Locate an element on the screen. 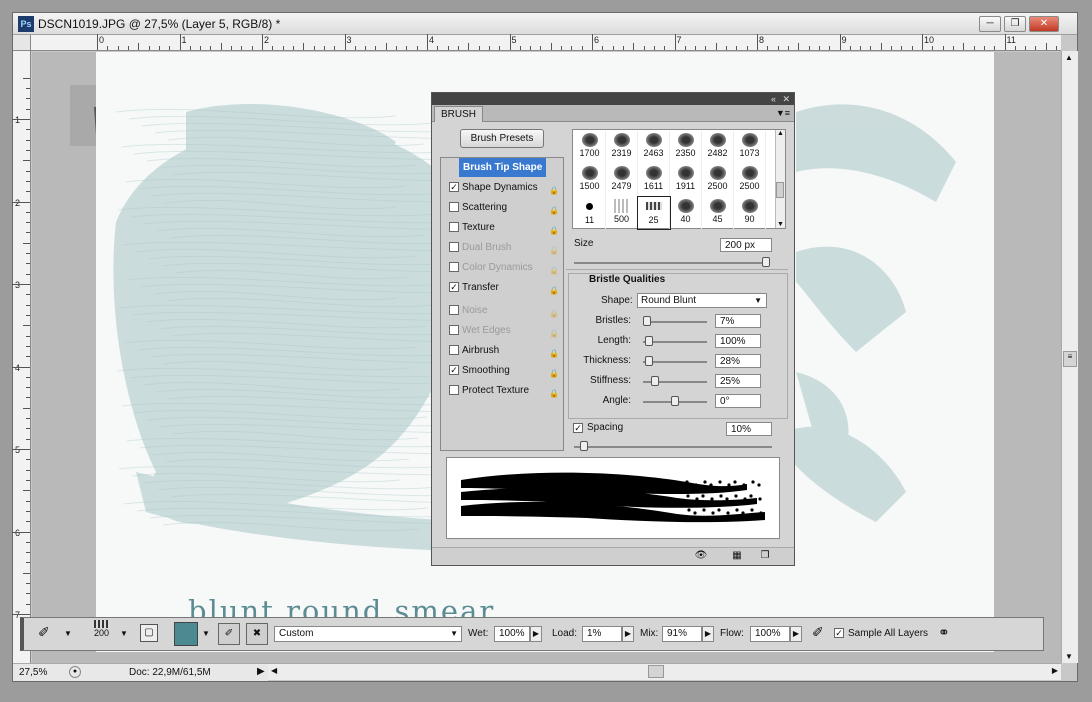 The width and height of the screenshot is (1092, 702). scroll-right-icon: ▶ is located at coordinates (1055, 670).